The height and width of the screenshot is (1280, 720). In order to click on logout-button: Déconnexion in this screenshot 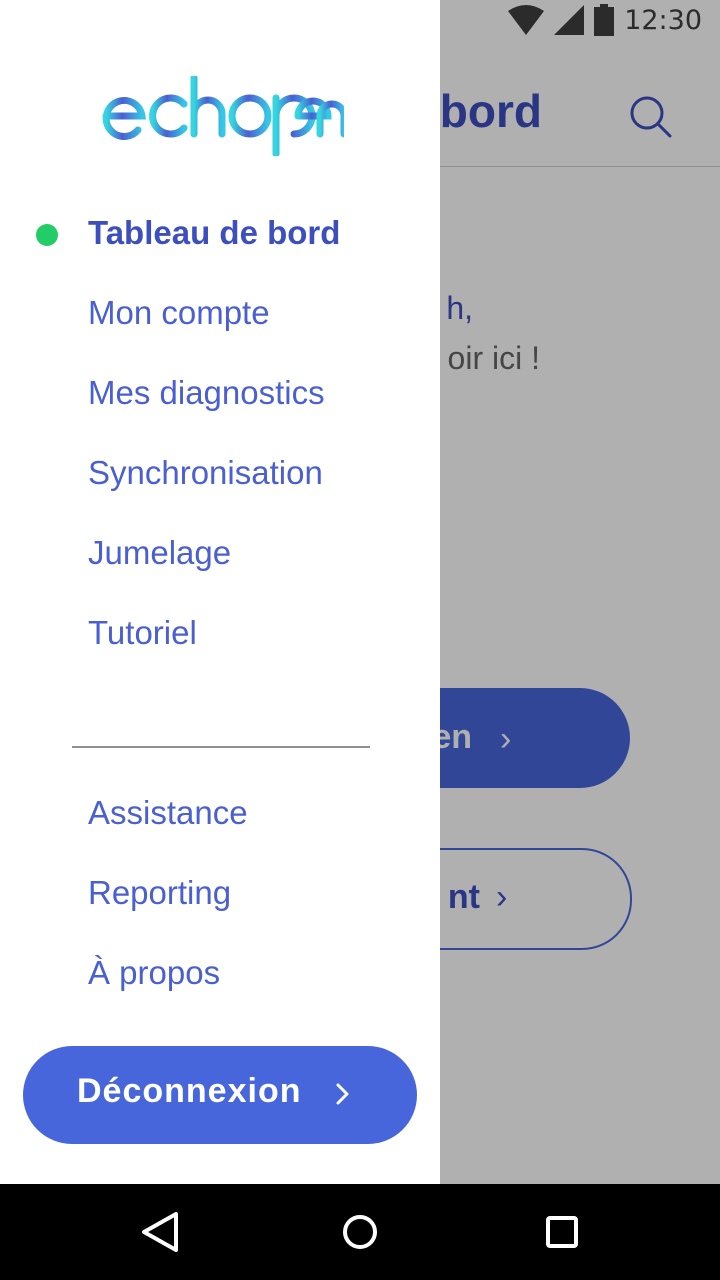, I will do `click(220, 1095)`.